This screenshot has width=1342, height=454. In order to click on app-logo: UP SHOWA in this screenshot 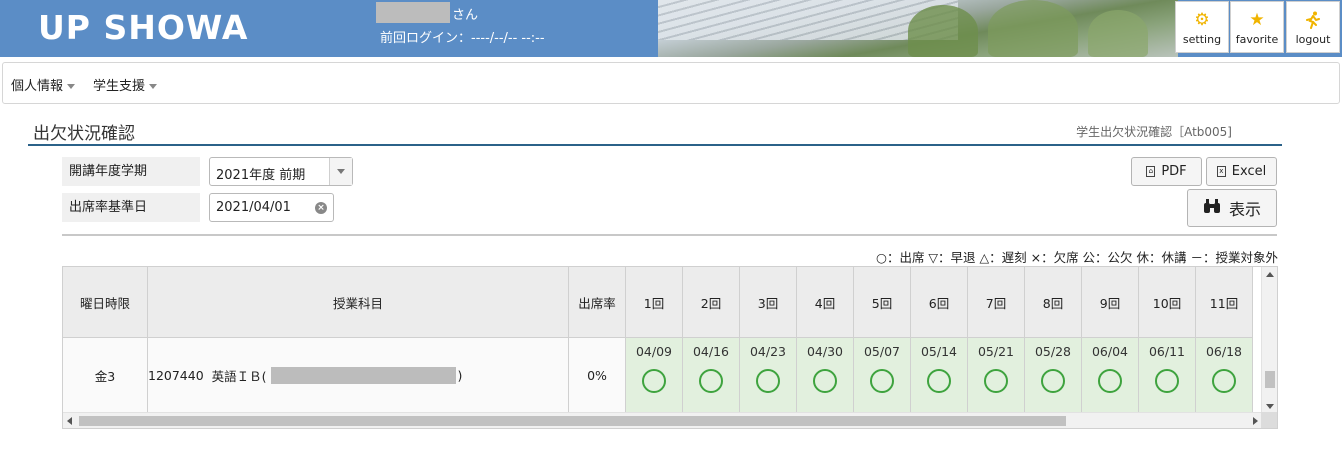, I will do `click(143, 27)`.